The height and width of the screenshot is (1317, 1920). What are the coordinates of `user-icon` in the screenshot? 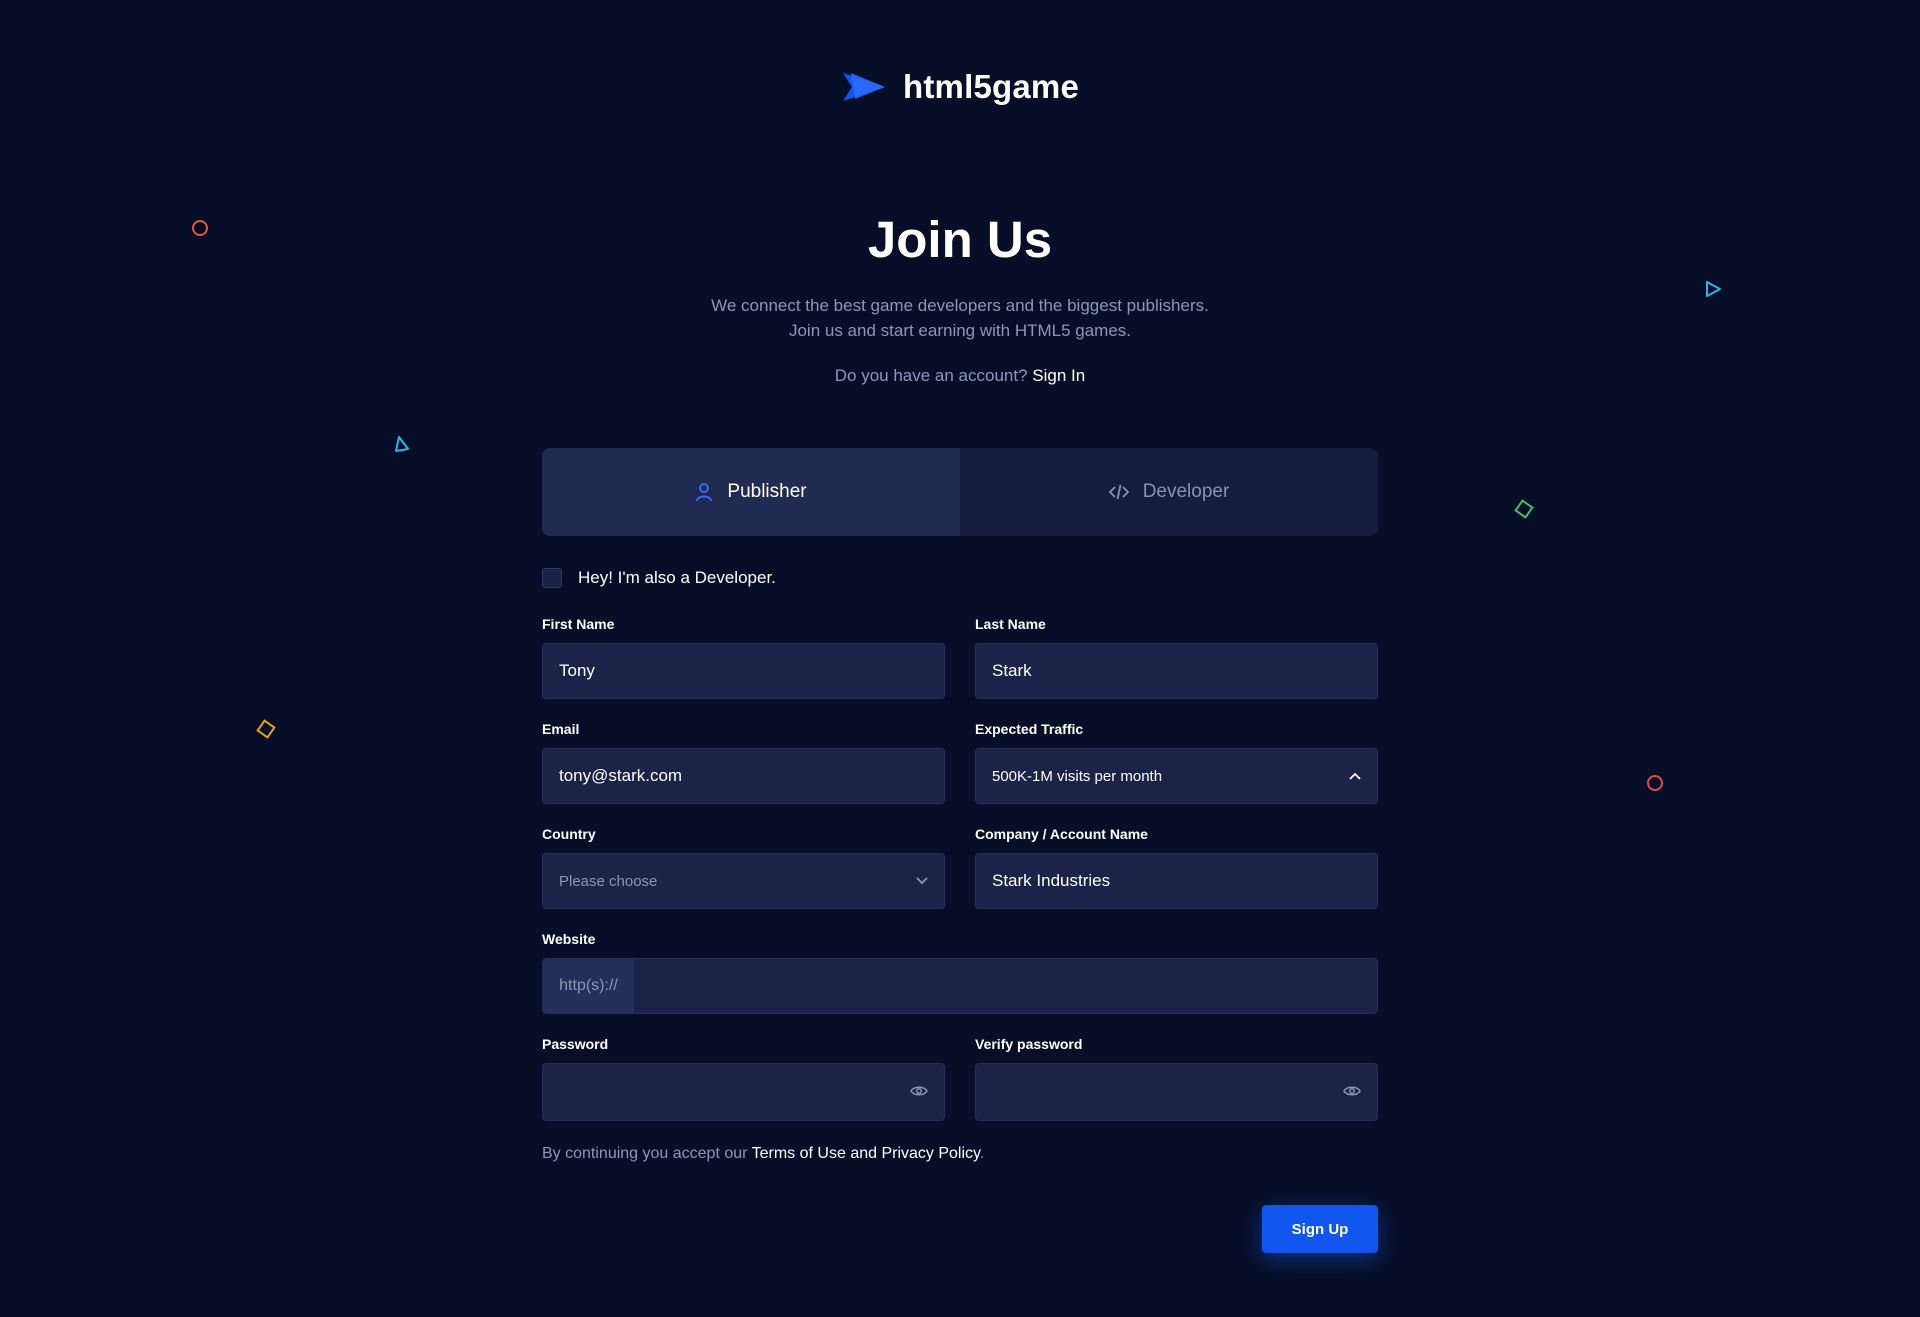 It's located at (704, 492).